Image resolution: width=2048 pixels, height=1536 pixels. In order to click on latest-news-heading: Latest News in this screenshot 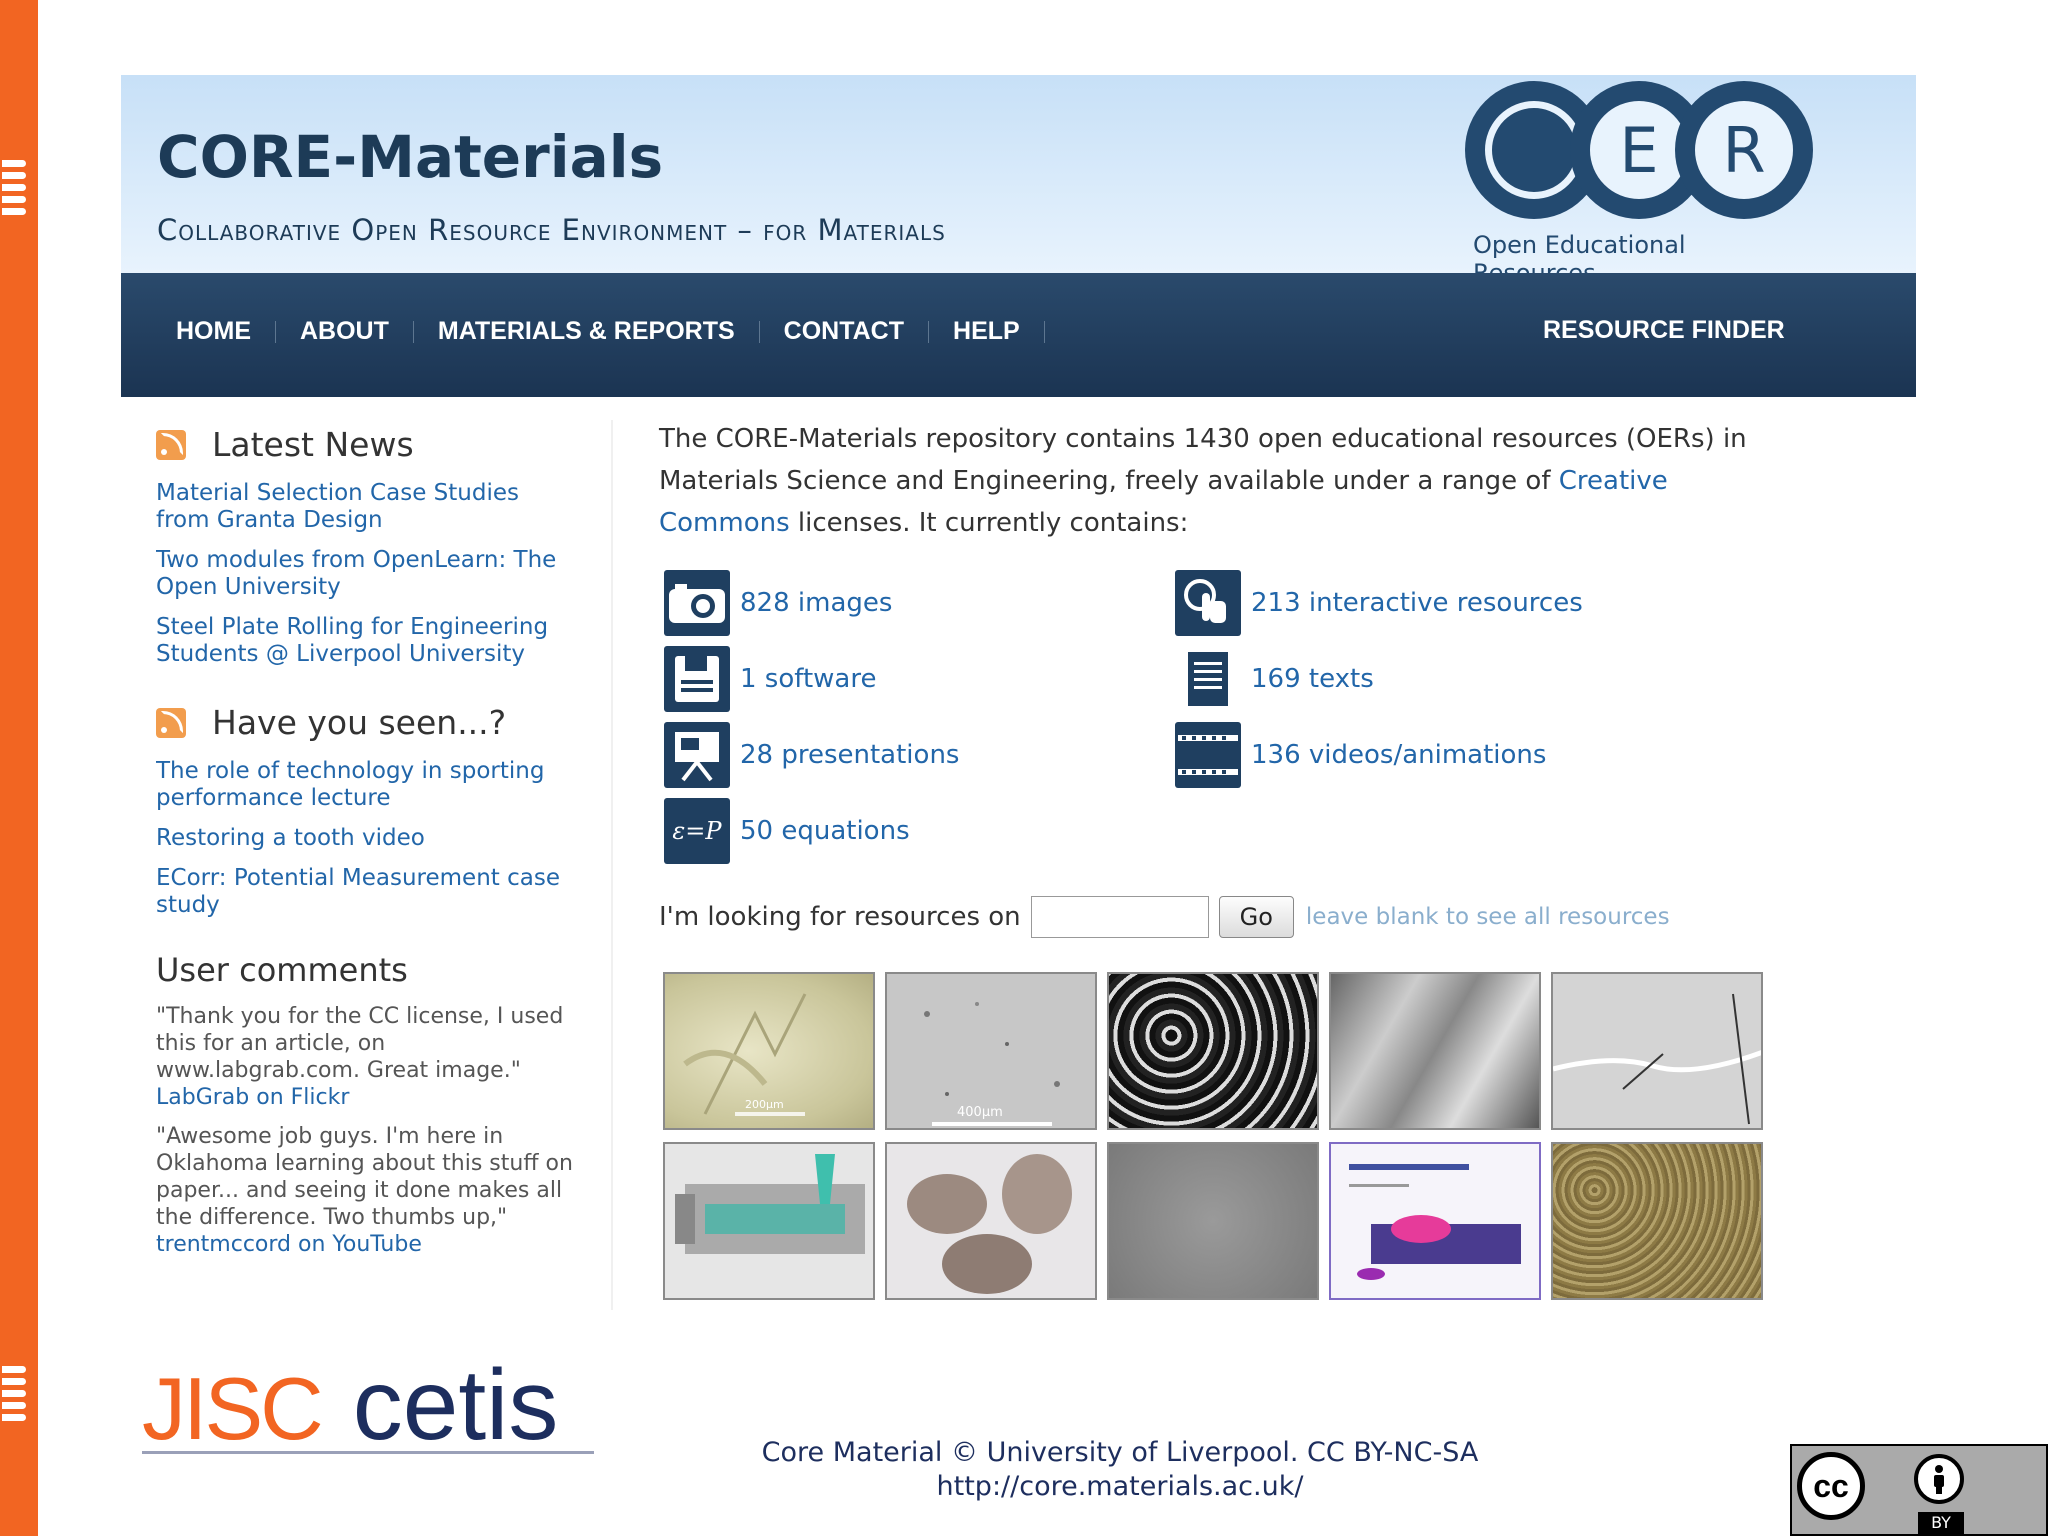, I will do `click(366, 444)`.